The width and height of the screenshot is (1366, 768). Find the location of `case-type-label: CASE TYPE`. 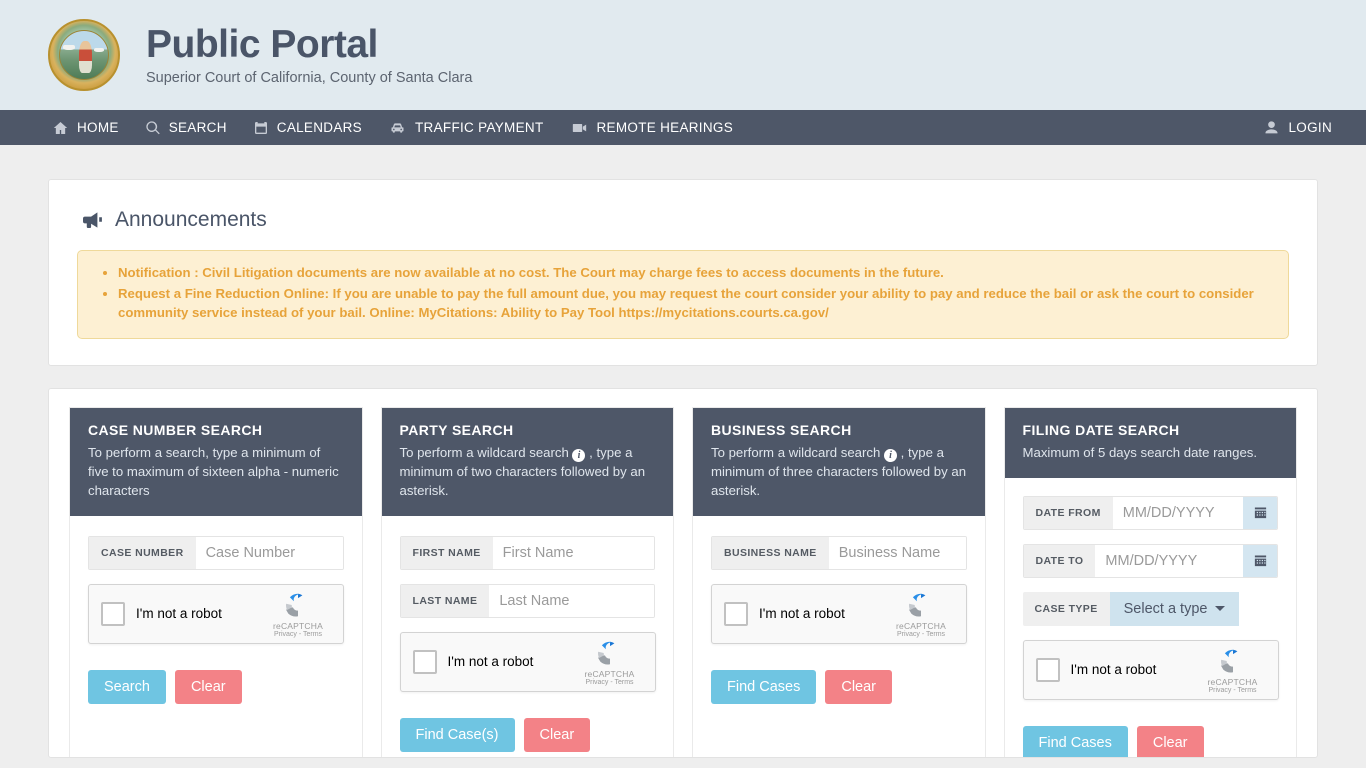

case-type-label: CASE TYPE is located at coordinates (1066, 608).